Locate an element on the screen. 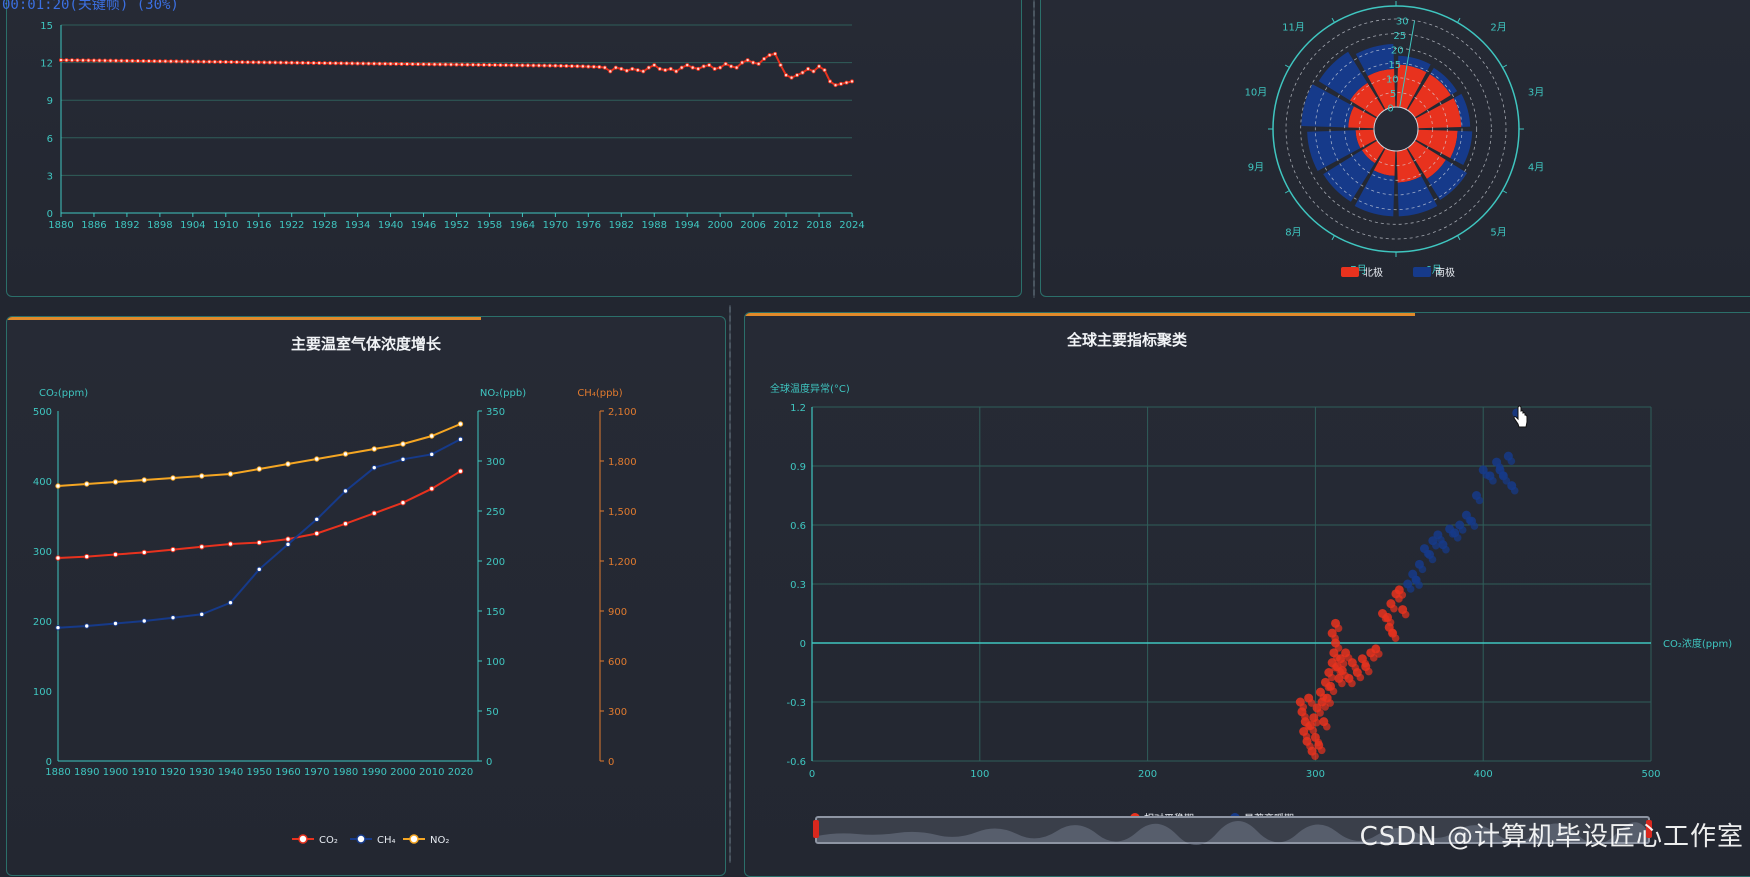  x-tick-label: 0 is located at coordinates (812, 774).